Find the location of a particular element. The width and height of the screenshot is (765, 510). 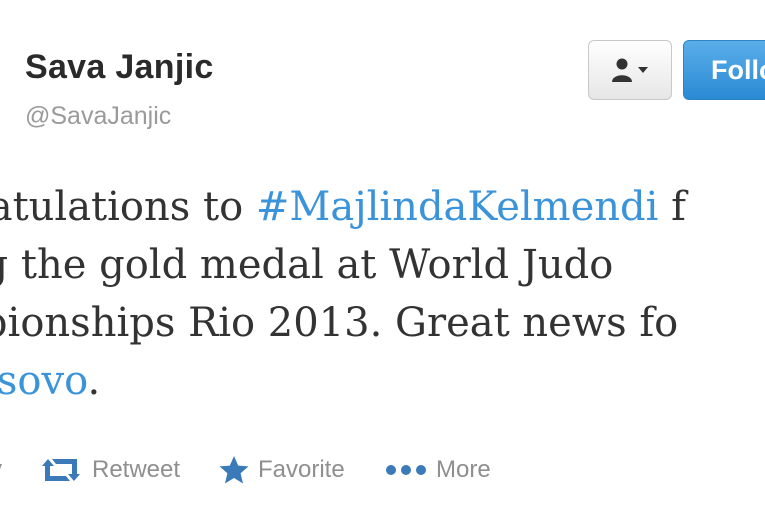

reply-label: y is located at coordinates (1, 470).